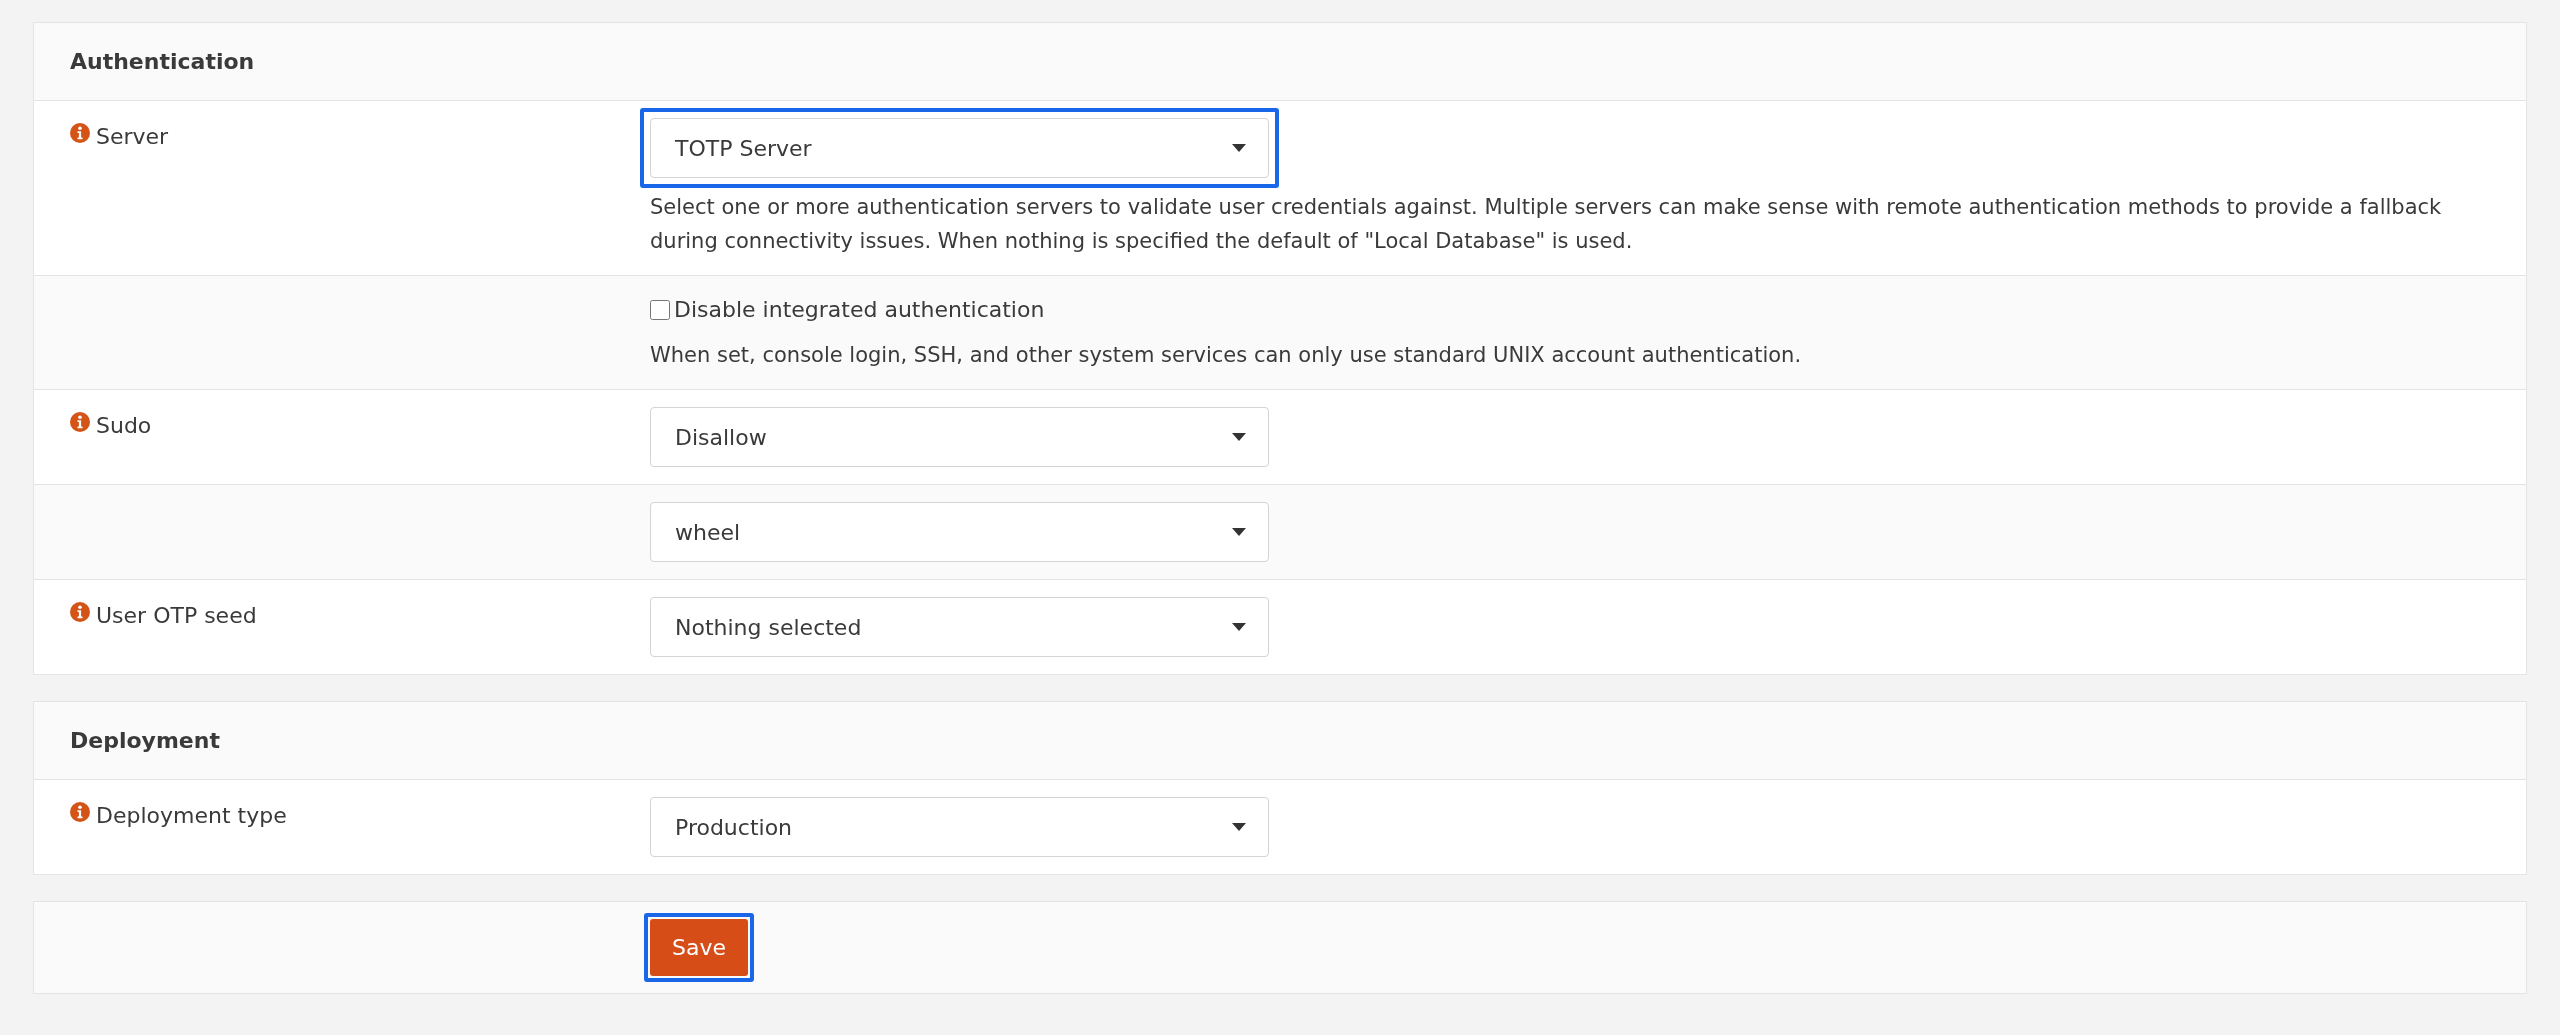 The image size is (2560, 1035). What do you see at coordinates (1226, 355) in the screenshot?
I see `help-text: When set, console login, SSH, and other system services can only use standard UNIX account authentication.` at bounding box center [1226, 355].